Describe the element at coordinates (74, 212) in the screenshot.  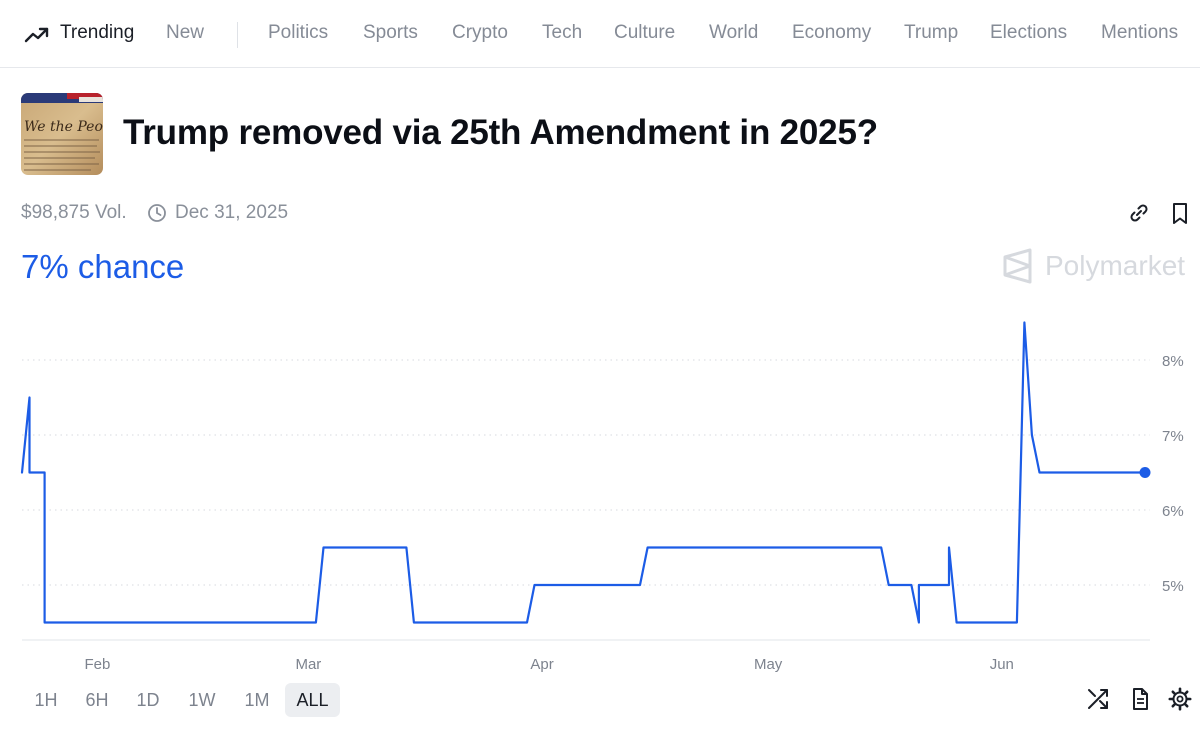
I see `market-volume: $98,875 Vol.` at that location.